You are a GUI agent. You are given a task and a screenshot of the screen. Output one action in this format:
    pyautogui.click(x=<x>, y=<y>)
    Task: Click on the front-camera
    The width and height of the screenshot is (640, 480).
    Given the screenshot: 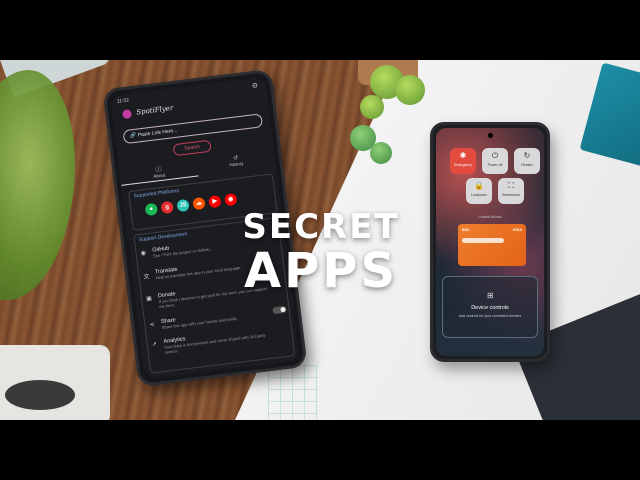 What is the action you would take?
    pyautogui.click(x=490, y=135)
    